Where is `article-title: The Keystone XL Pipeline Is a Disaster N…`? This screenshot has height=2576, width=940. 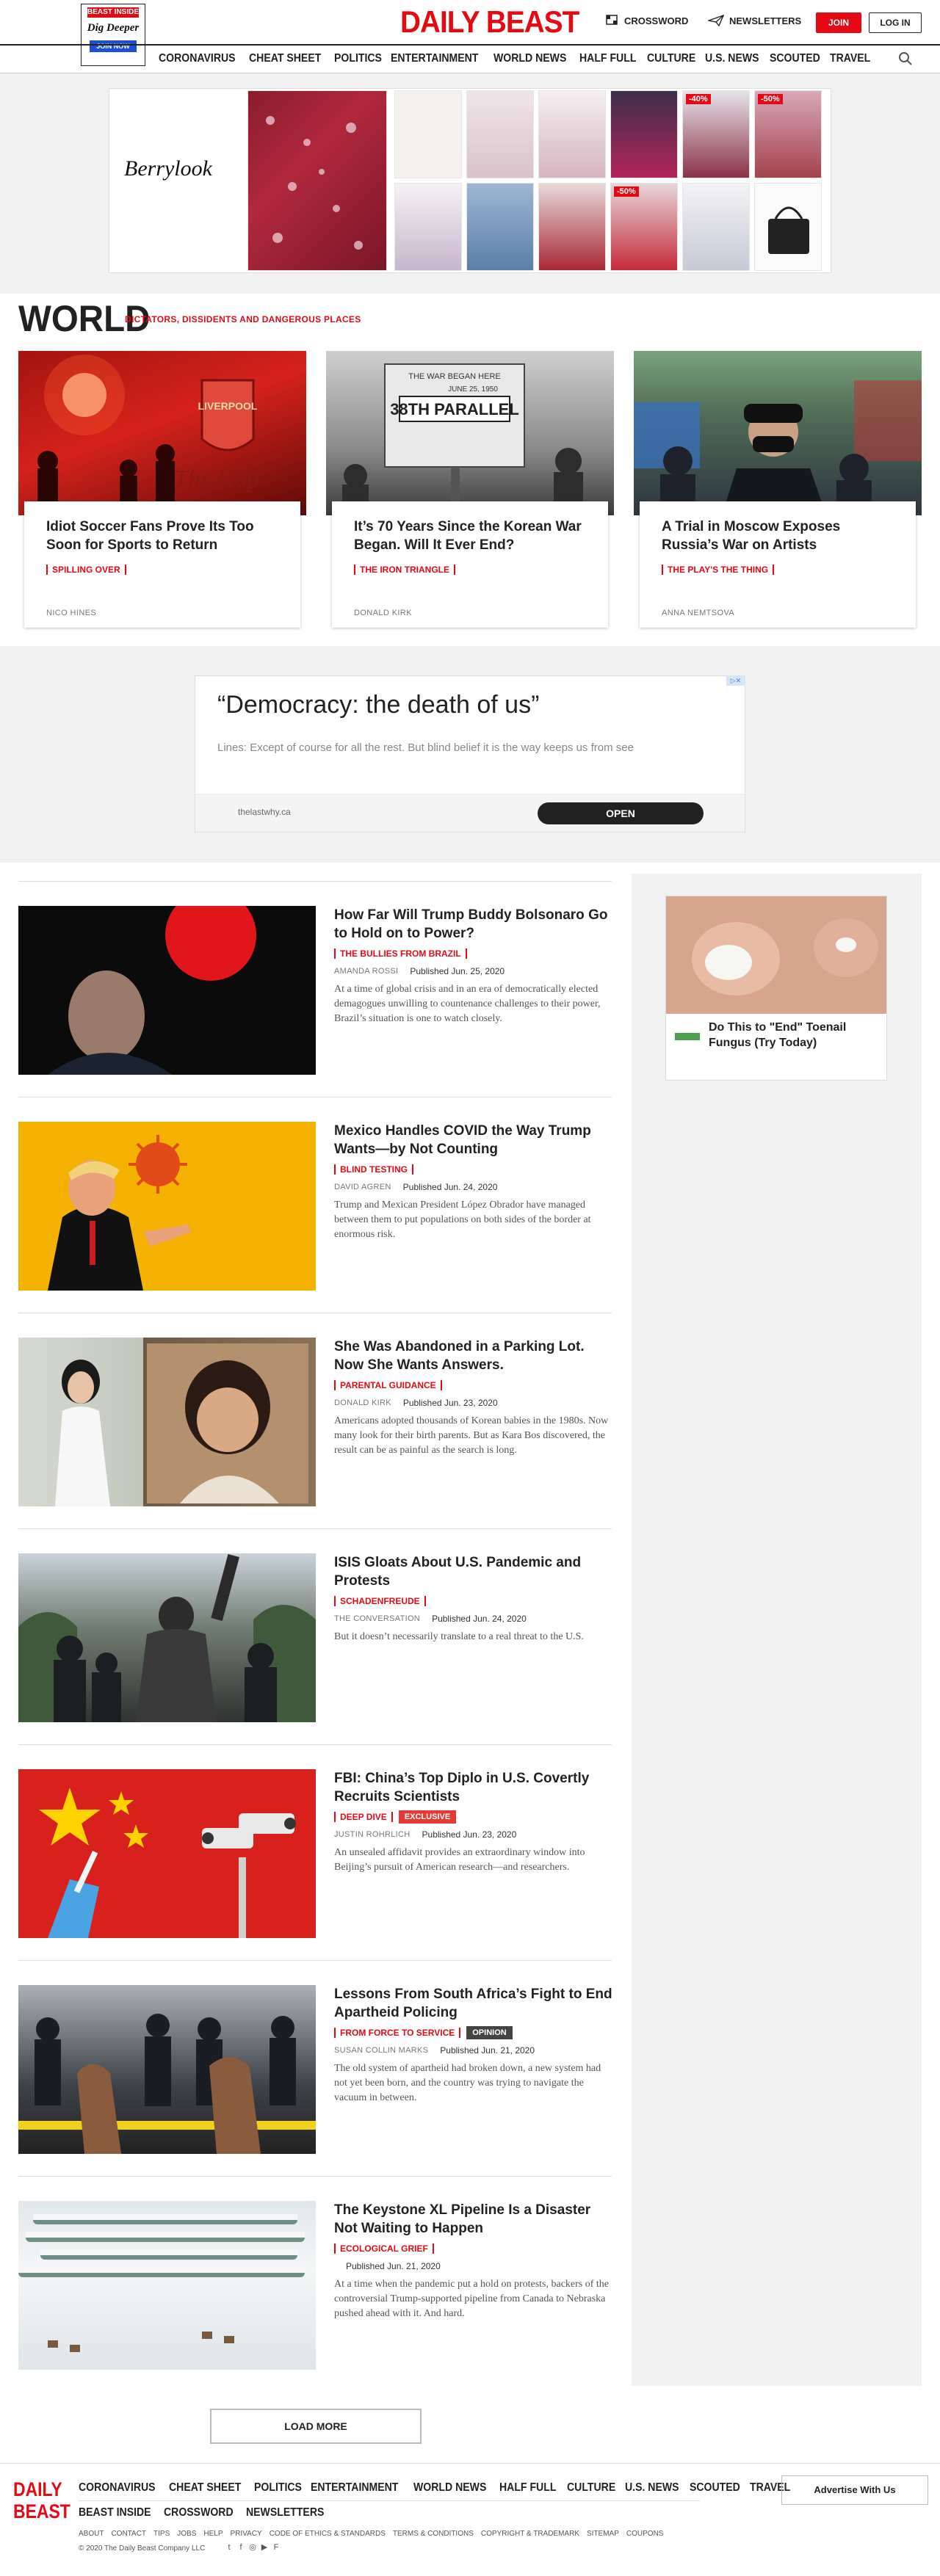 article-title: The Keystone XL Pipeline Is a Disaster N… is located at coordinates (473, 2220).